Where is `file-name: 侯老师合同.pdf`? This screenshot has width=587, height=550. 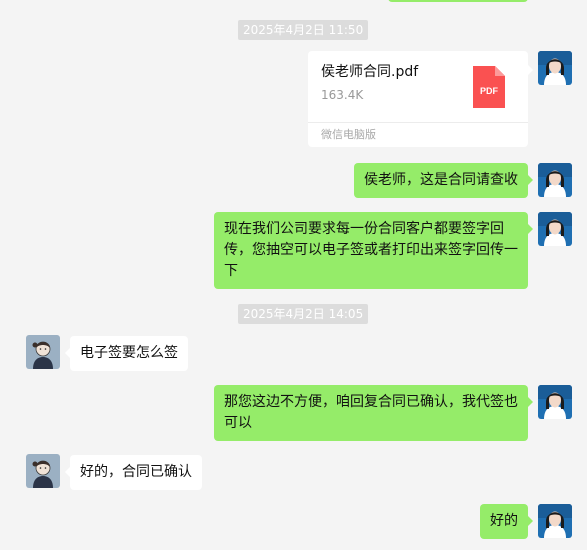 file-name: 侯老师合同.pdf is located at coordinates (370, 72).